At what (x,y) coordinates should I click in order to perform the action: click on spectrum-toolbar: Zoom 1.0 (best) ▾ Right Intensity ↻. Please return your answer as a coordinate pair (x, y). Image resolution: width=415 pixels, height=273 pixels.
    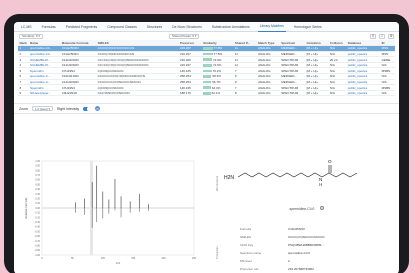
    Looking at the image, I should click on (206, 109).